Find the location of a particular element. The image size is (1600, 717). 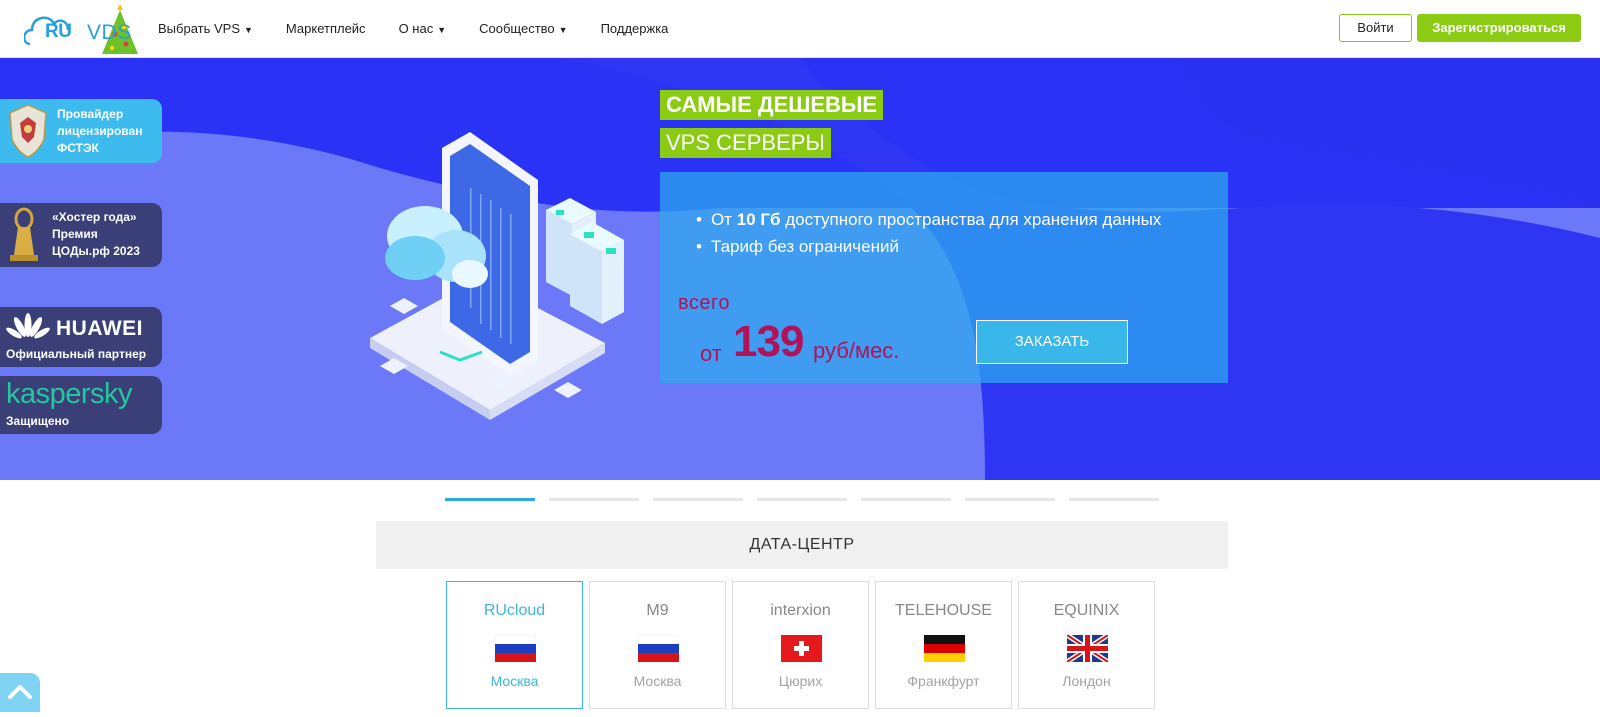

datacenter-logo: M9 is located at coordinates (657, 610).